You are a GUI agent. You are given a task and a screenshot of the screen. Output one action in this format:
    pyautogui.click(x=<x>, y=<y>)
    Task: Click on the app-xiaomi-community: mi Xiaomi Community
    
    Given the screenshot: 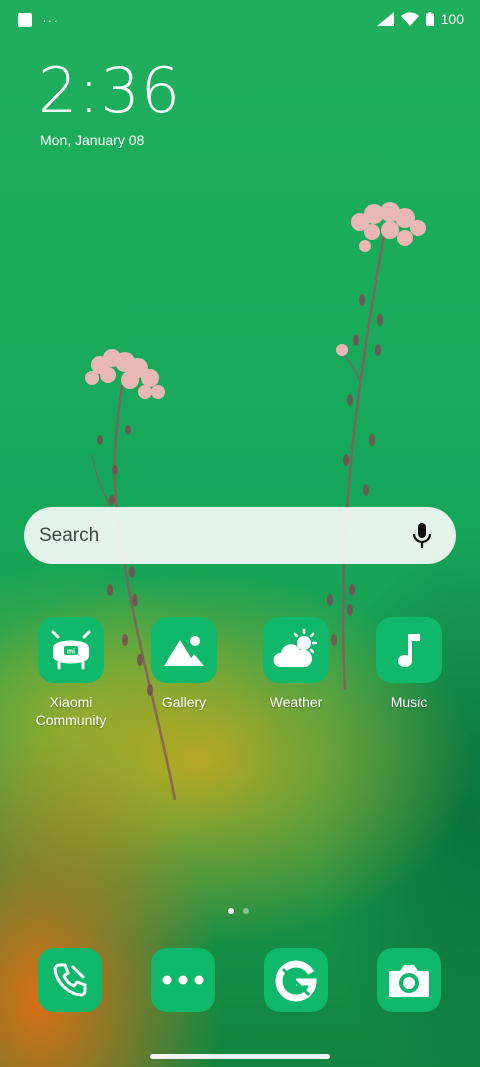 What is the action you would take?
    pyautogui.click(x=71, y=673)
    